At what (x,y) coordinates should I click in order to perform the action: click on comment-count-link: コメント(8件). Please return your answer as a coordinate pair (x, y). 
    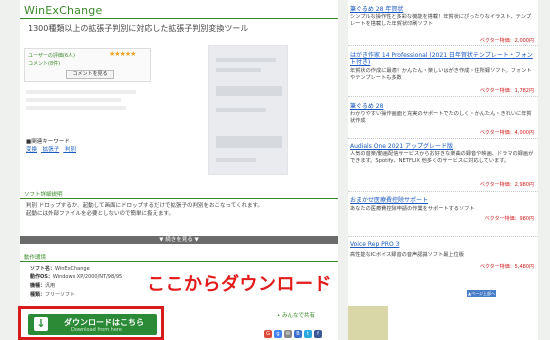
    Looking at the image, I should click on (44, 63).